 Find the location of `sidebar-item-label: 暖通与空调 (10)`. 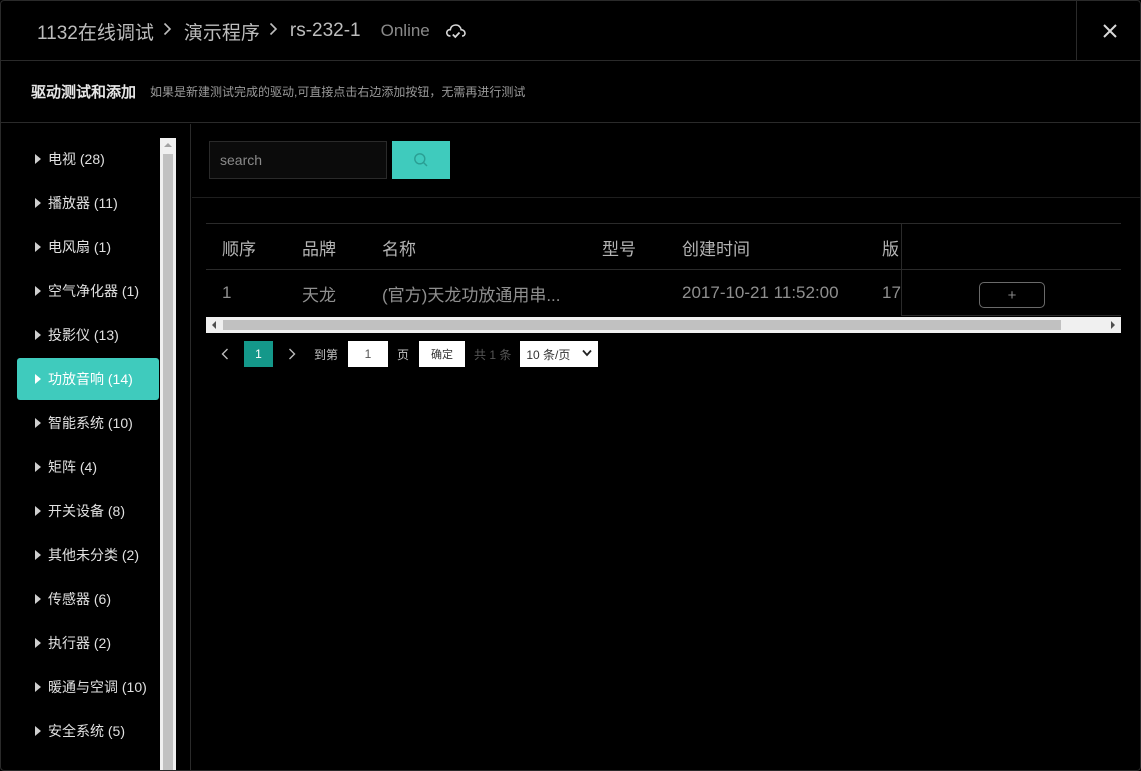

sidebar-item-label: 暖通与空调 (10) is located at coordinates (97, 687).